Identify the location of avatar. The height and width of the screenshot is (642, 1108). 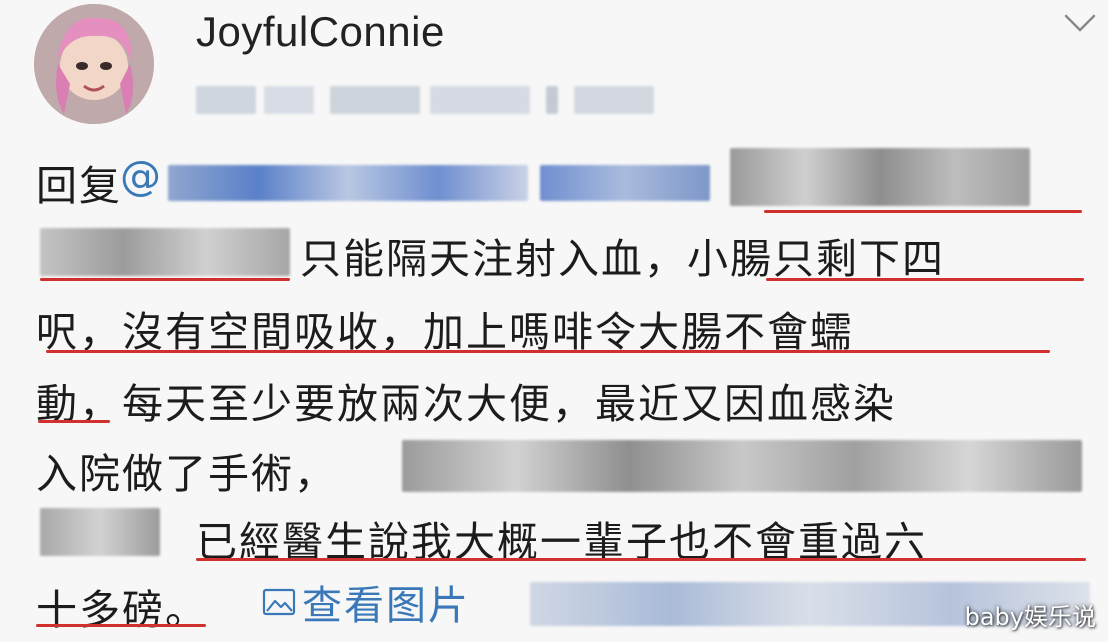
(94, 64).